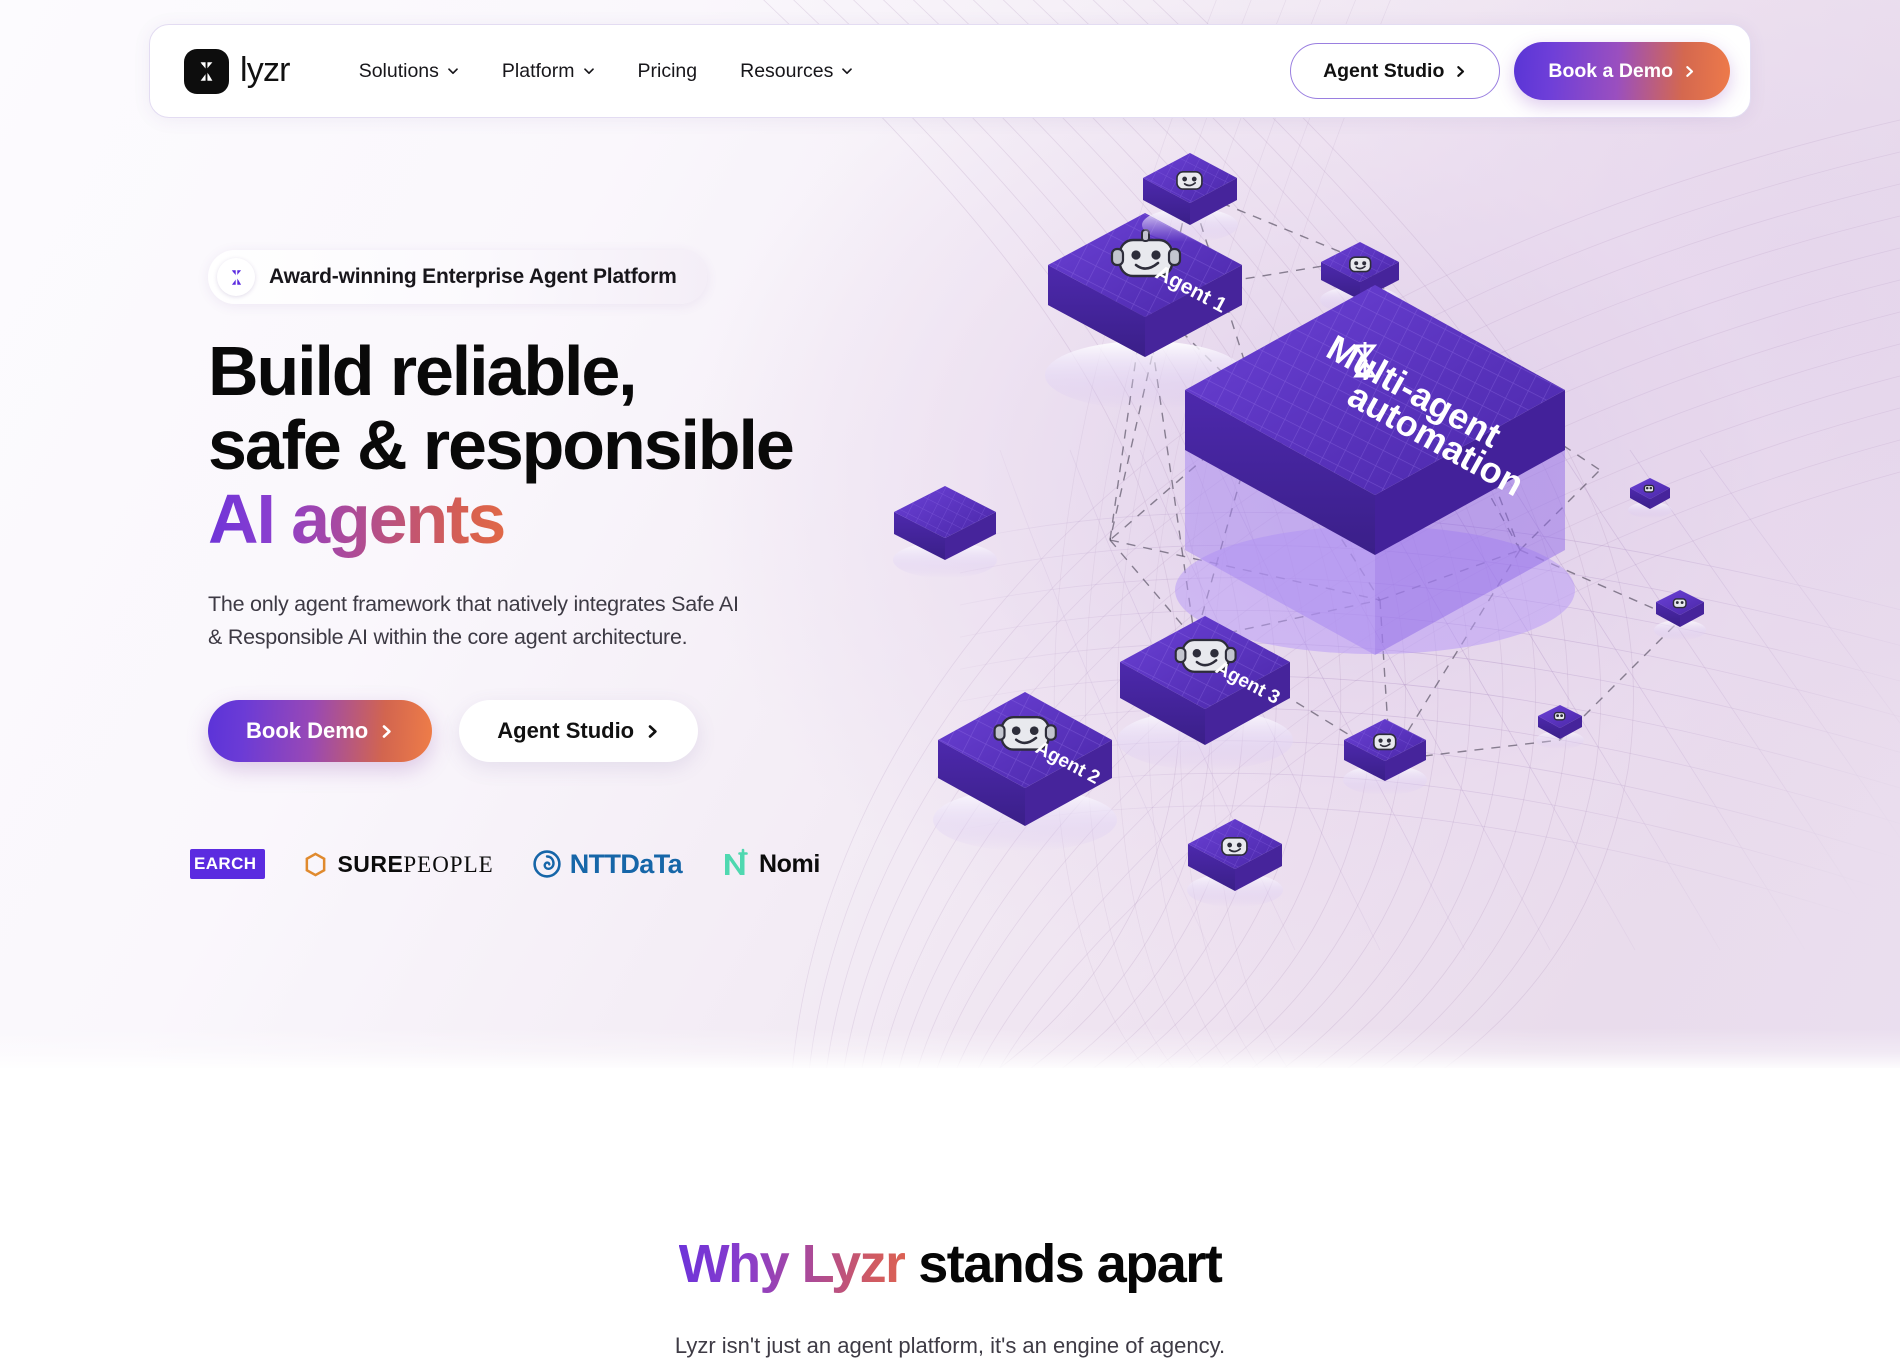  I want to click on customer-logo-strip: EARCH SUREPEOPLE NTTDaTa Nomi, so click(549, 864).